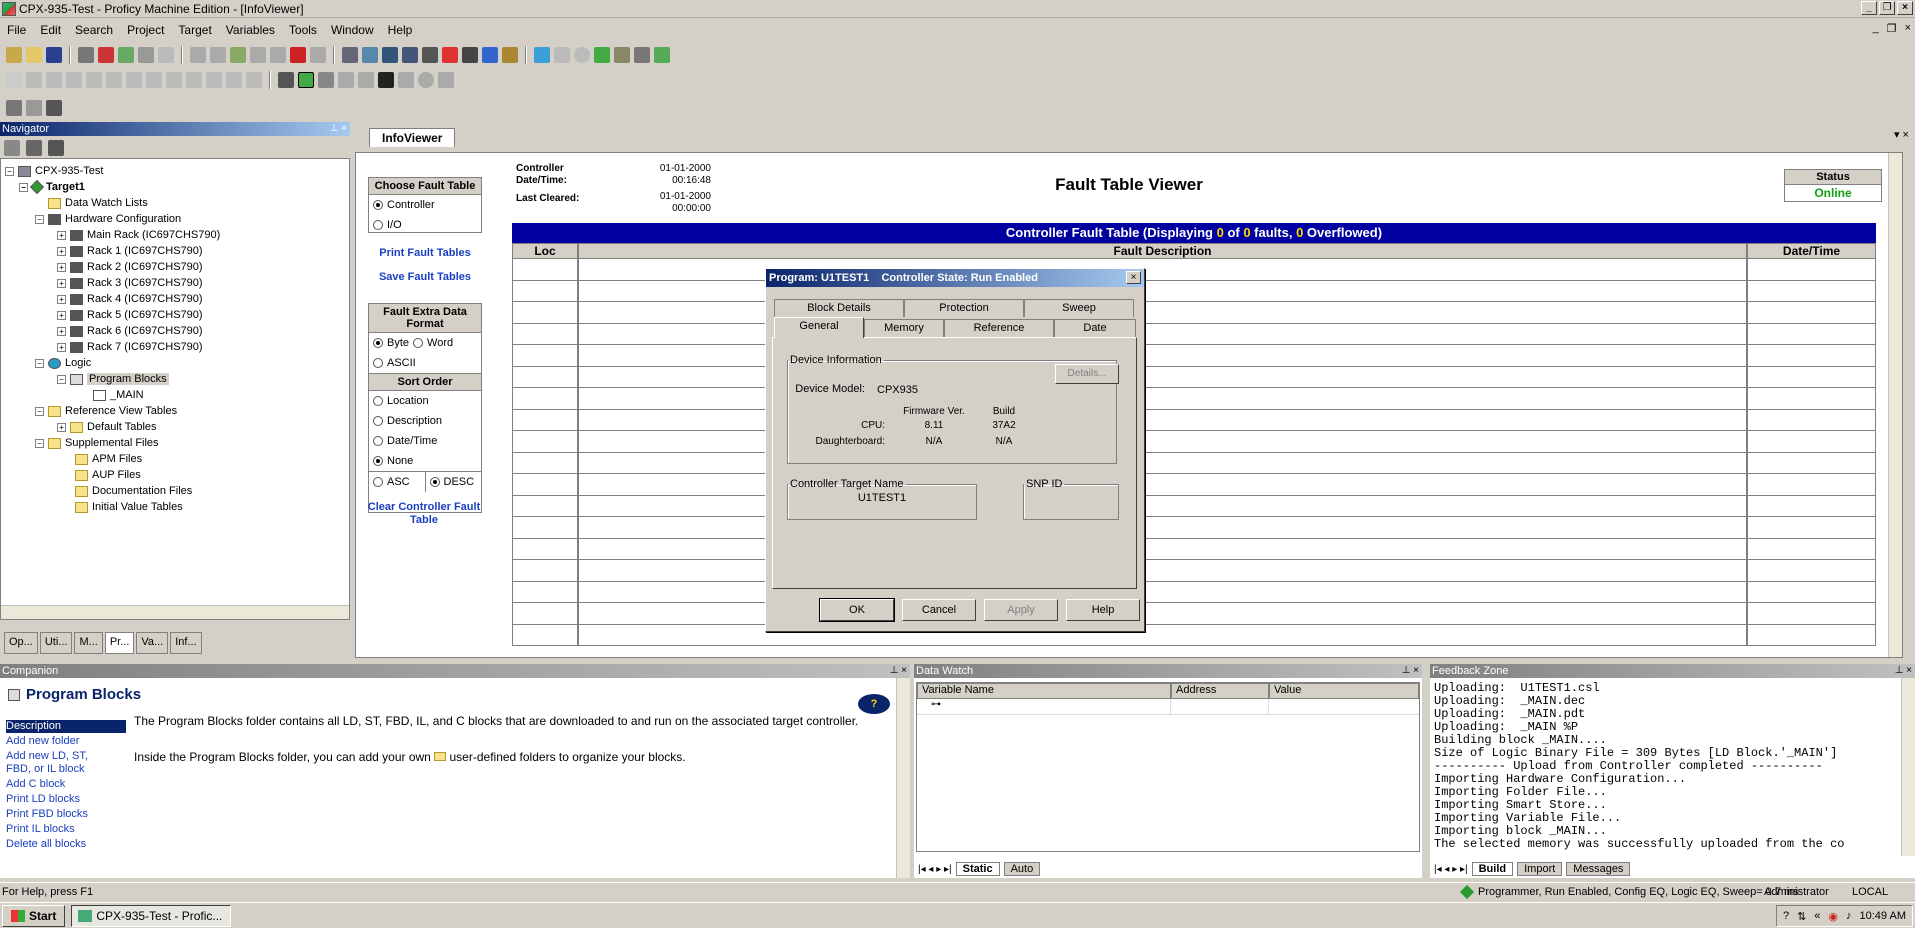  I want to click on col-value: Value, so click(1344, 691).